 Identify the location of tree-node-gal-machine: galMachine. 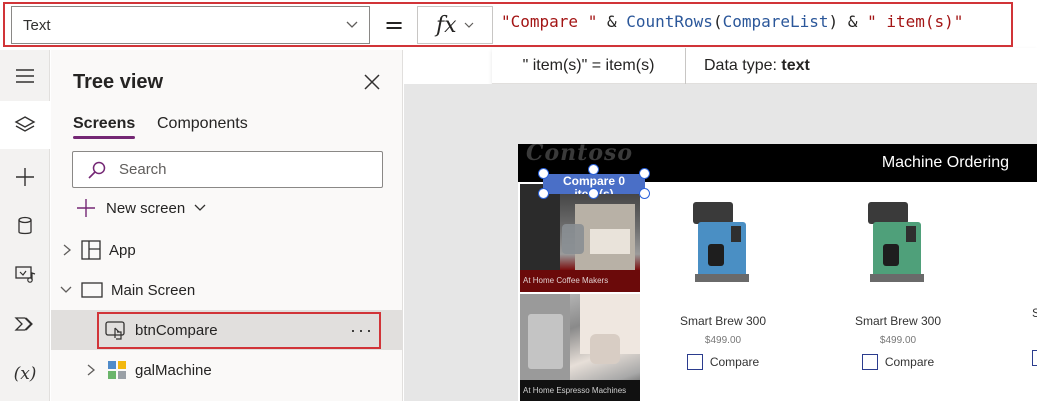
(226, 370).